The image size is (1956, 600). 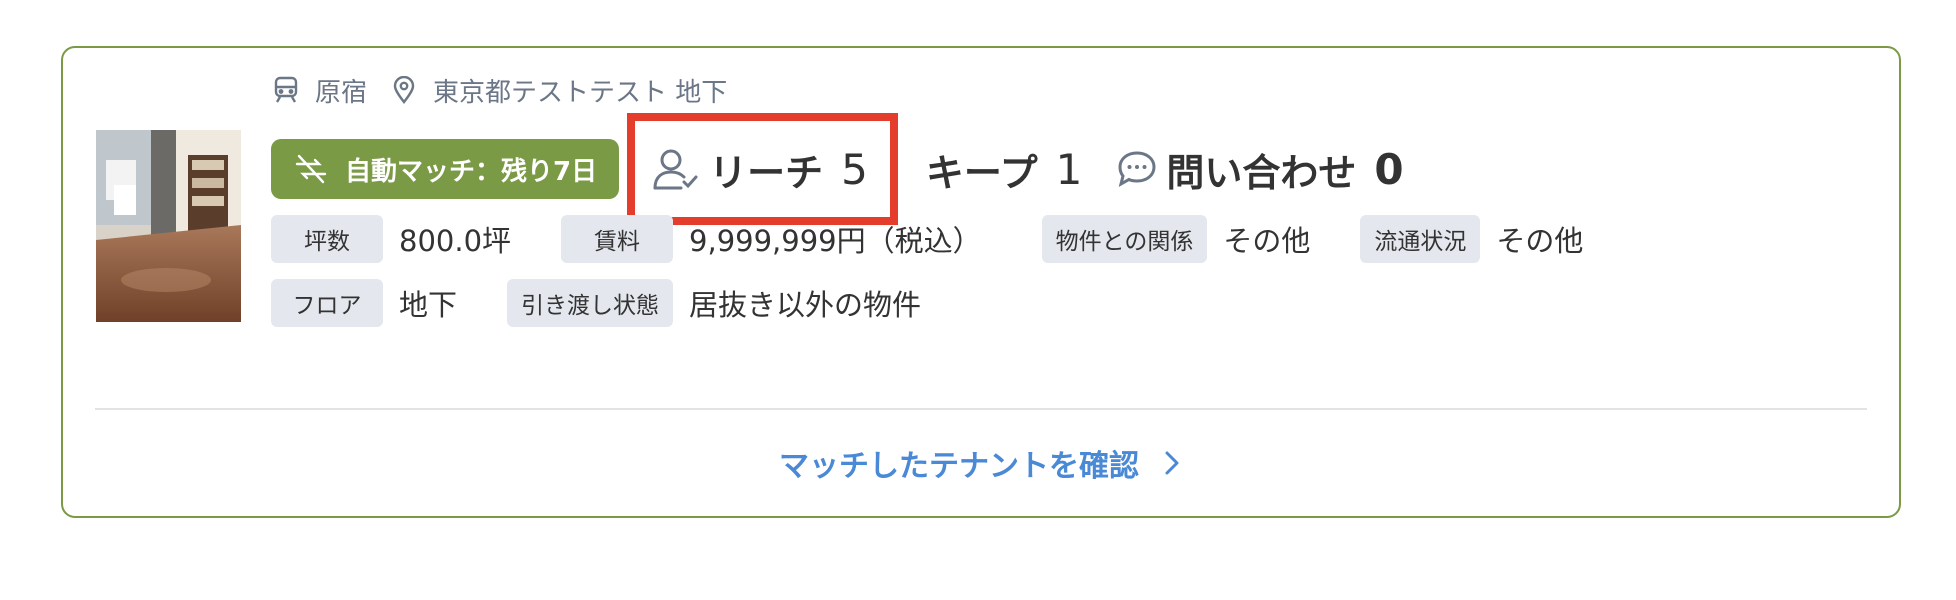 What do you see at coordinates (805, 305) in the screenshot?
I see `value-handover: 居抜き以外の物件` at bounding box center [805, 305].